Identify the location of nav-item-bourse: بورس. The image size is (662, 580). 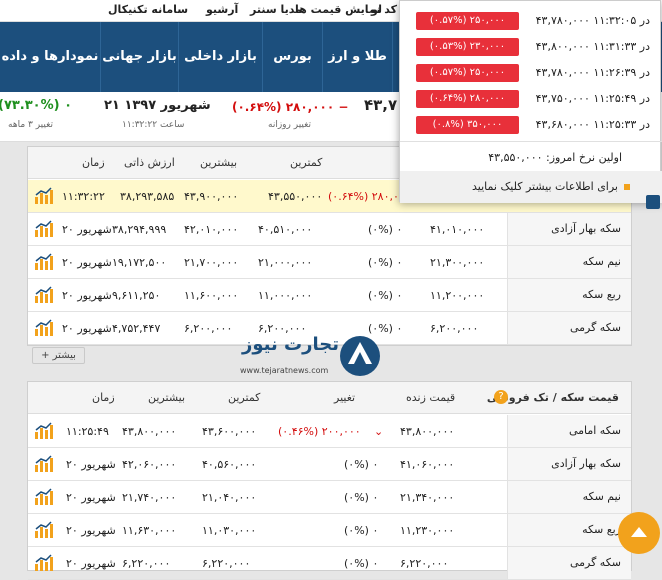
(292, 57).